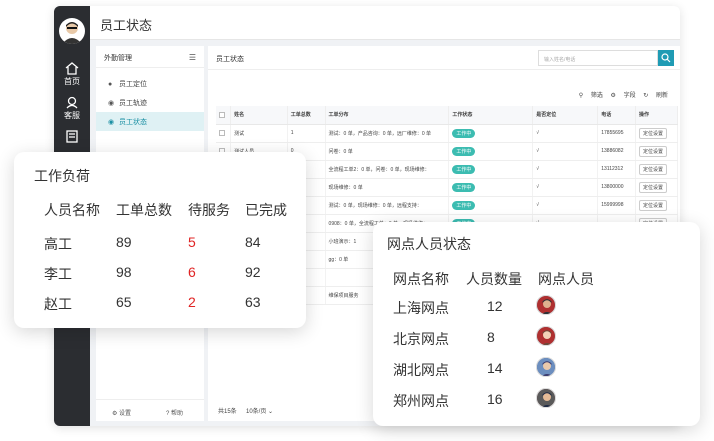 The height and width of the screenshot is (441, 714). I want to click on workload-total: 65, so click(124, 302).